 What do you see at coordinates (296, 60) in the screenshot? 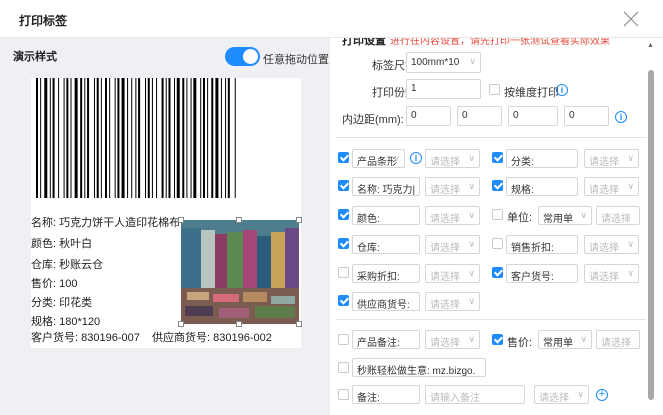
I see `drag-position-label: 任意拖动位置` at bounding box center [296, 60].